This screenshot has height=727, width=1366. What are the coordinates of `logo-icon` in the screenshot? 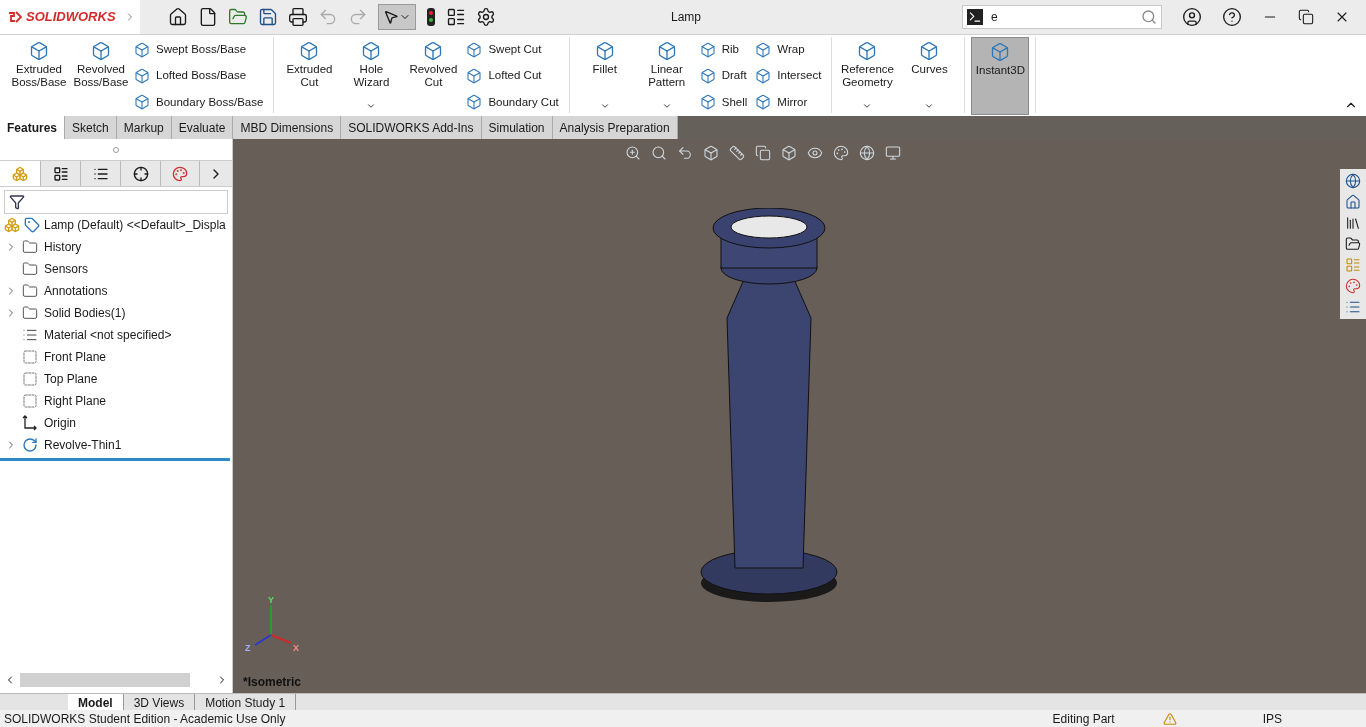 It's located at (15, 17).